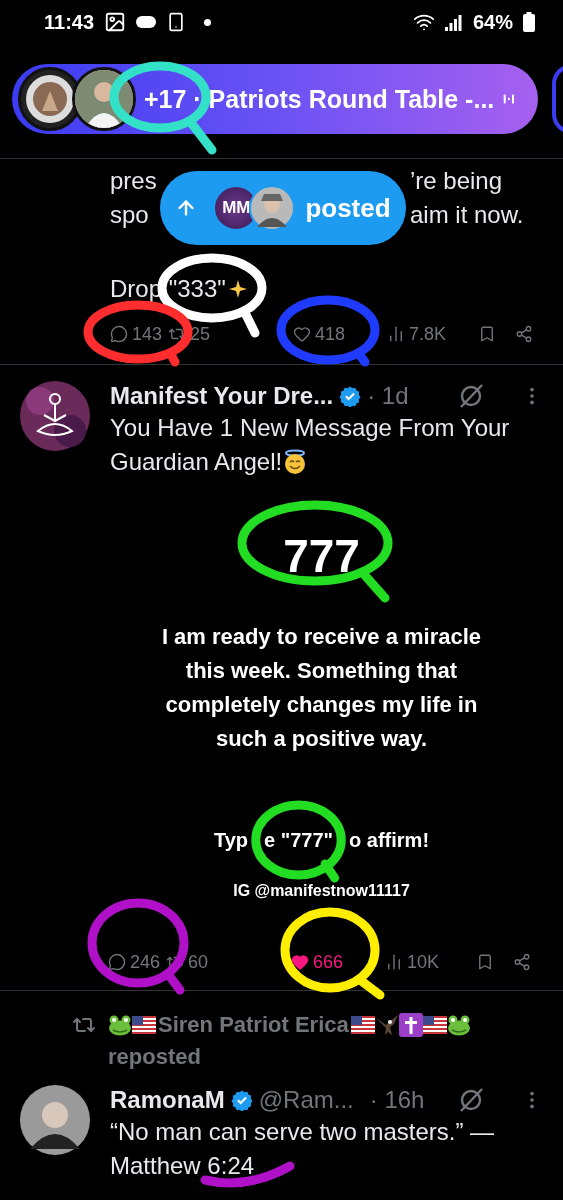  What do you see at coordinates (321, 688) in the screenshot?
I see `image-text: I am ready to receive a miracle this week. Something that completely changes my life in such a positive way.` at bounding box center [321, 688].